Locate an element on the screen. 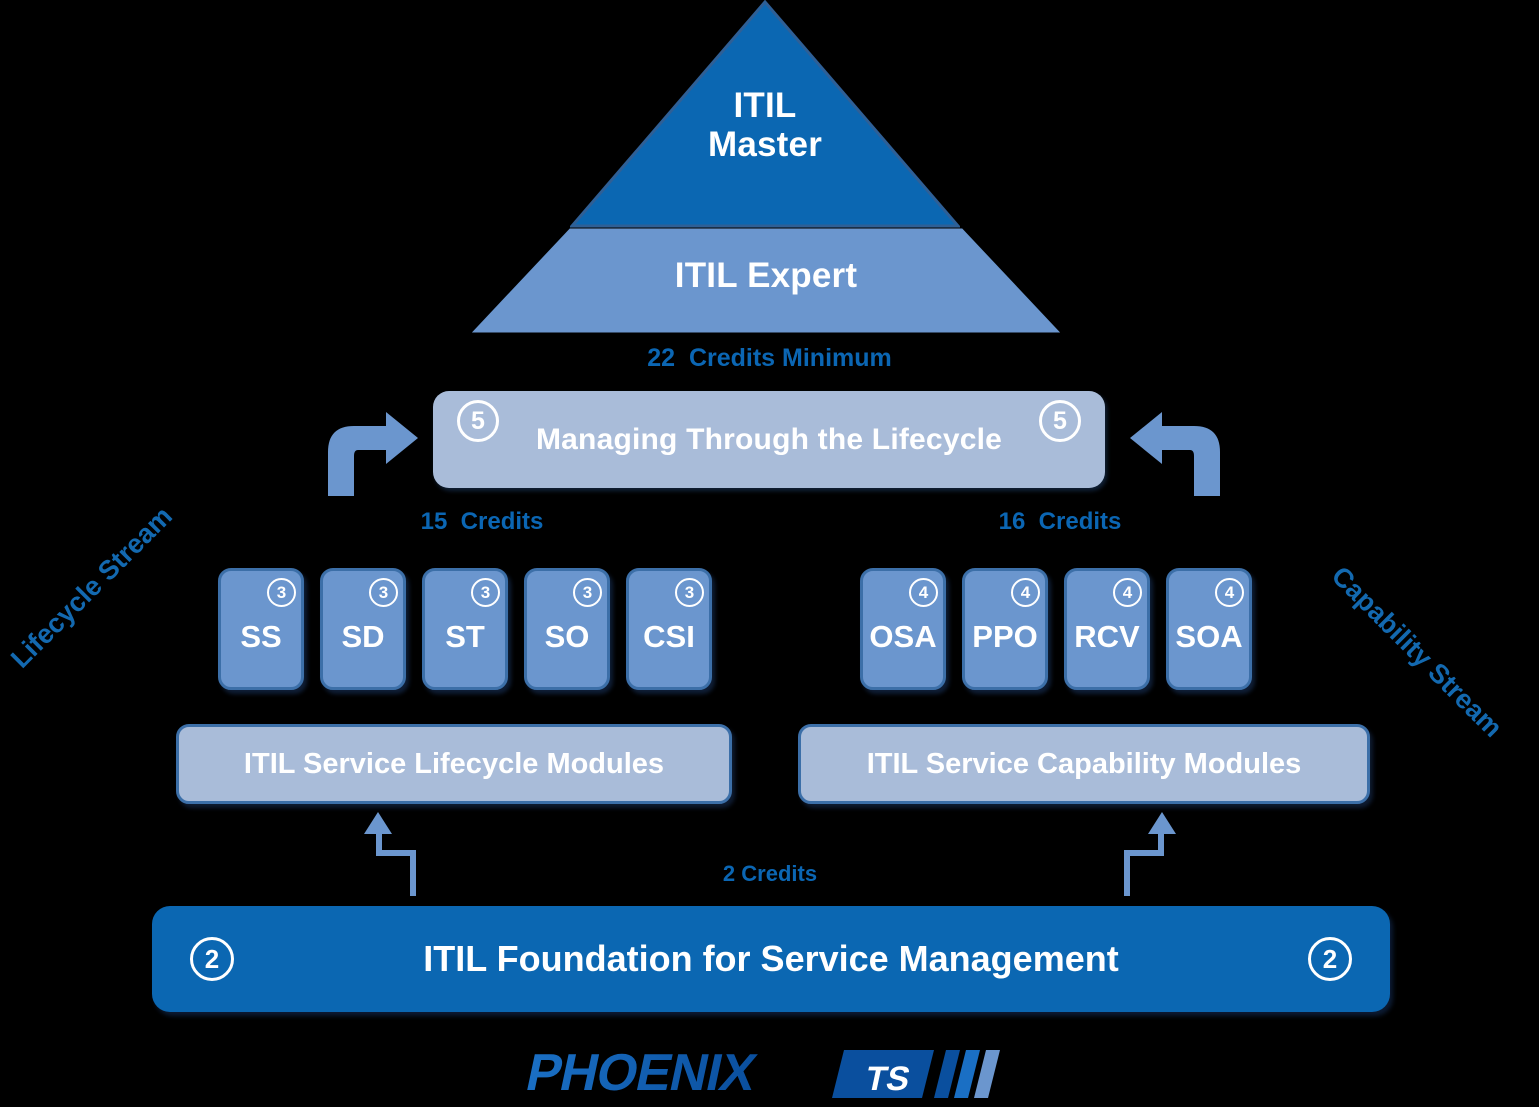 The height and width of the screenshot is (1107, 1539). module-code-label: CSI is located at coordinates (669, 636).